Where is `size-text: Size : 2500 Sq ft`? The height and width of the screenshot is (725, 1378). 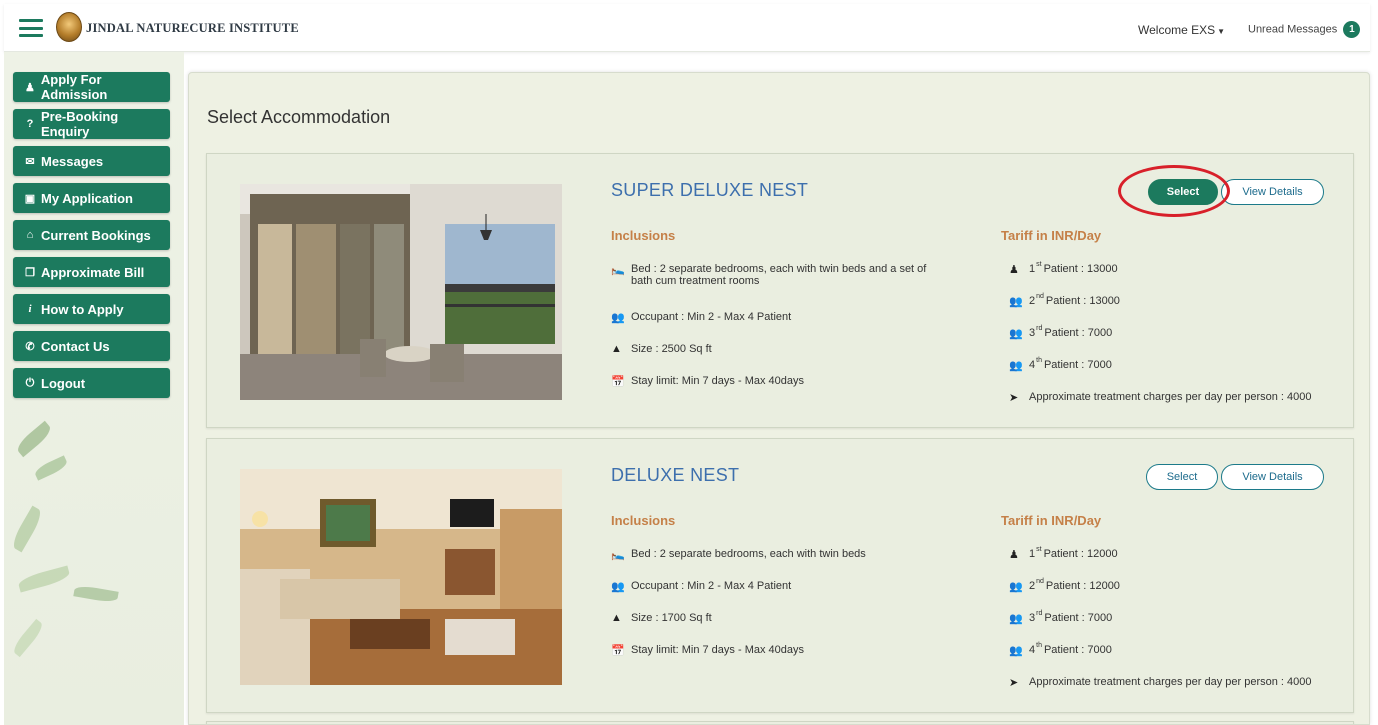
size-text: Size : 2500 Sq ft is located at coordinates (671, 349).